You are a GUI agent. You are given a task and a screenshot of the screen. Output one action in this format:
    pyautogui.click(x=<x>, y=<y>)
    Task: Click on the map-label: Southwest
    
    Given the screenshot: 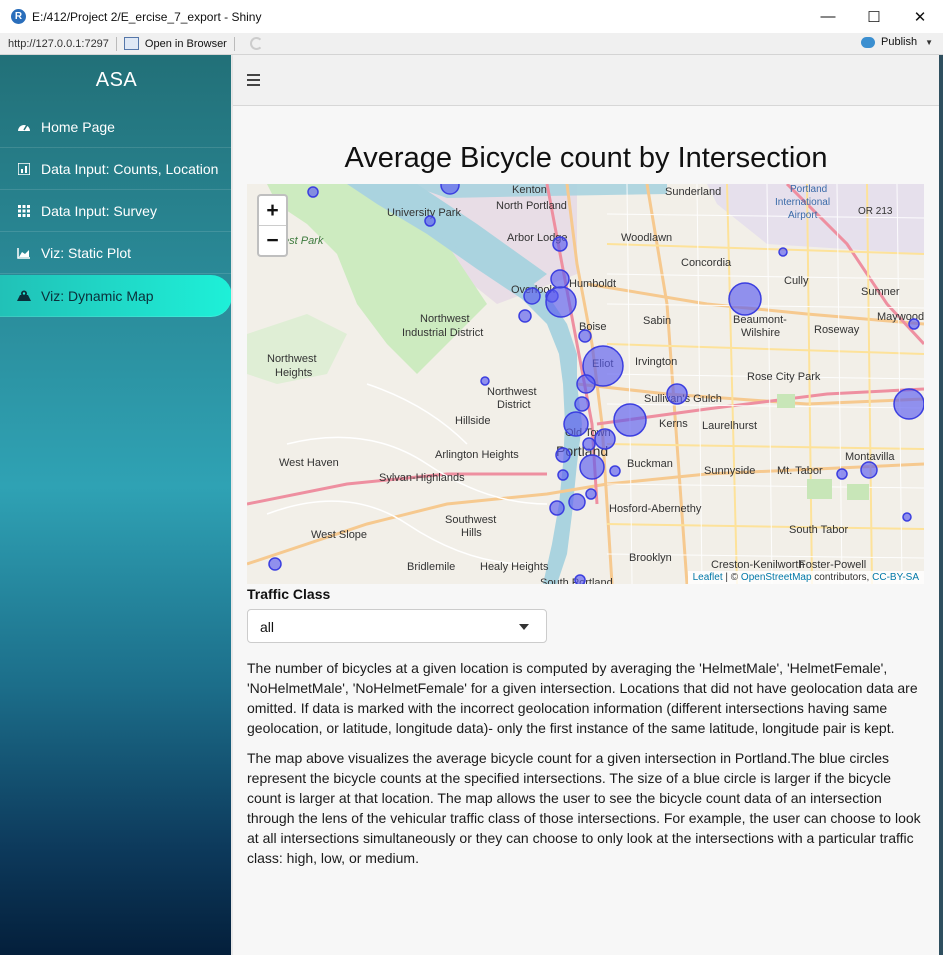 What is the action you would take?
    pyautogui.click(x=470, y=520)
    